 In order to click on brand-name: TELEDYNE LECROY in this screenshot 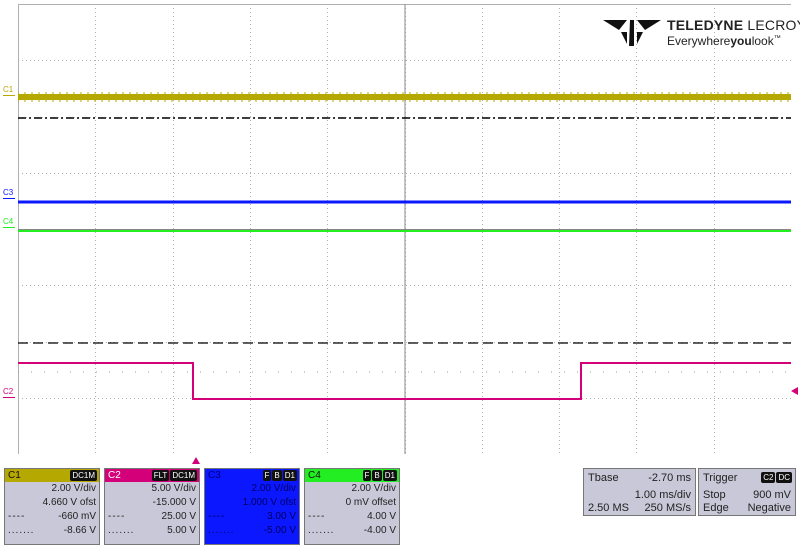, I will do `click(733, 25)`.